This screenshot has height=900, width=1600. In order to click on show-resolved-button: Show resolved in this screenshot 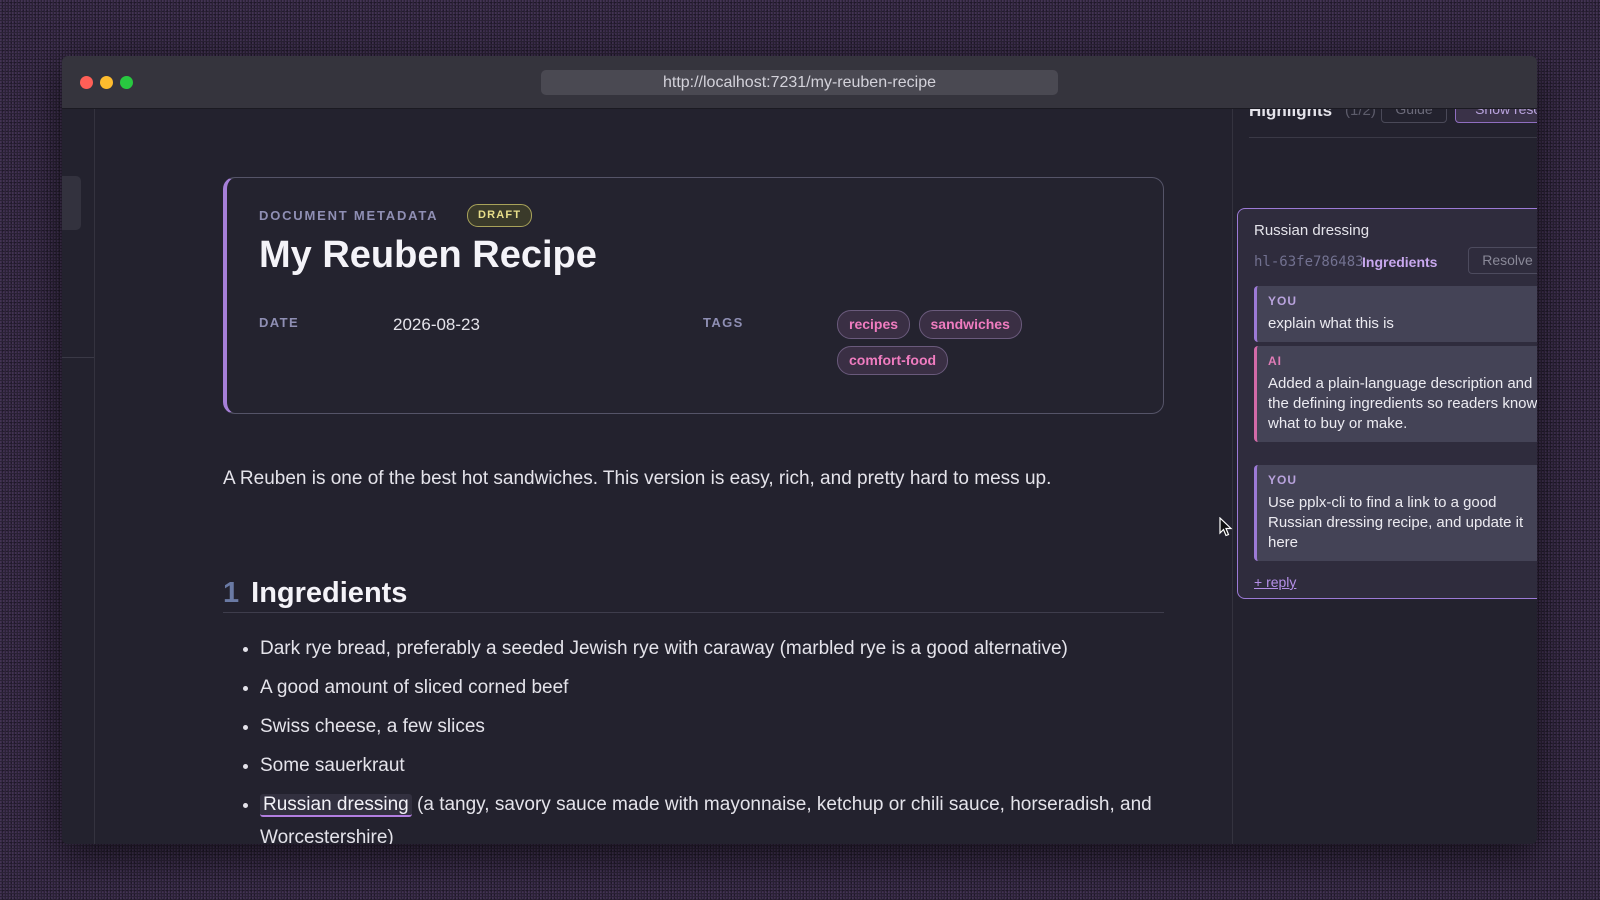, I will do `click(1496, 116)`.